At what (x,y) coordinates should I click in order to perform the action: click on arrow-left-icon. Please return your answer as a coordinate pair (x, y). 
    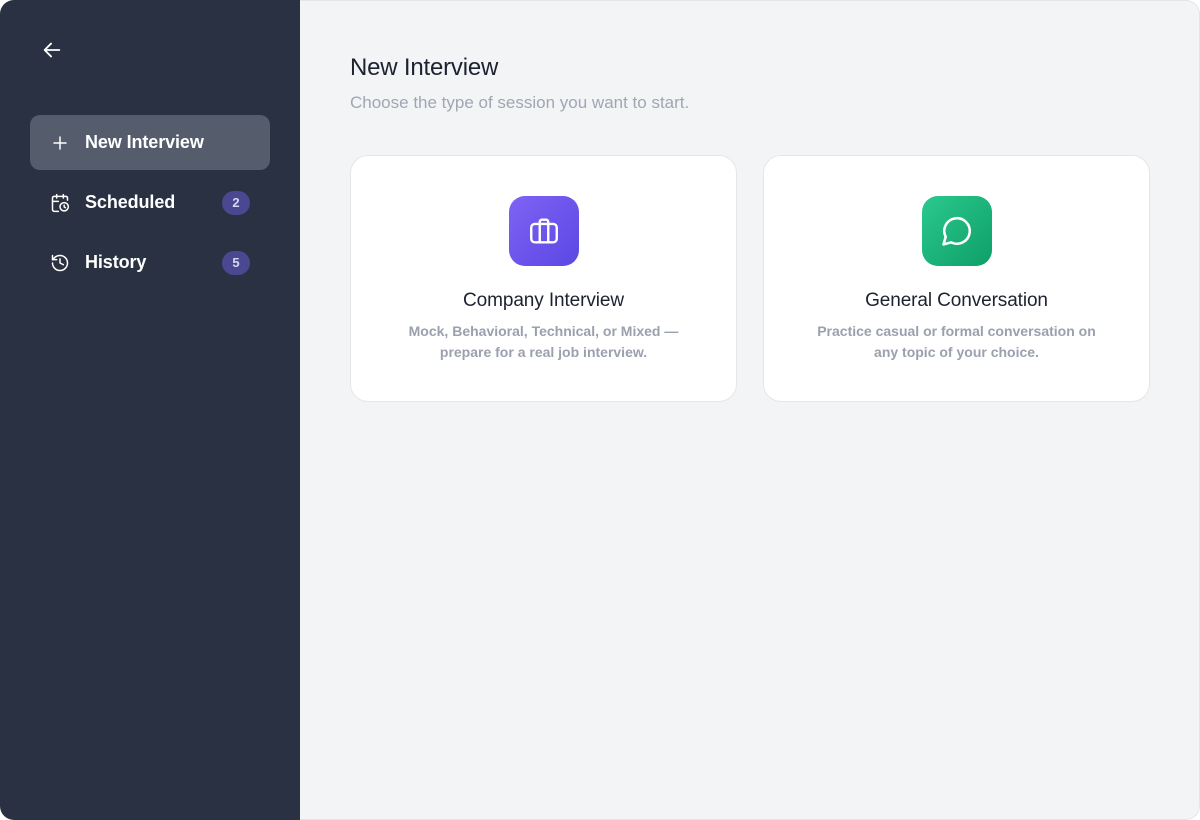
    Looking at the image, I should click on (52, 52).